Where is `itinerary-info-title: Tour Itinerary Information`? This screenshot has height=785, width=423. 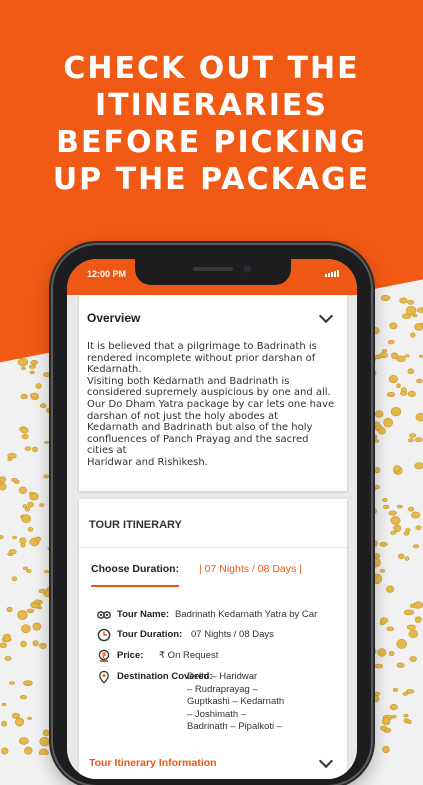 itinerary-info-title: Tour Itinerary Information is located at coordinates (153, 763).